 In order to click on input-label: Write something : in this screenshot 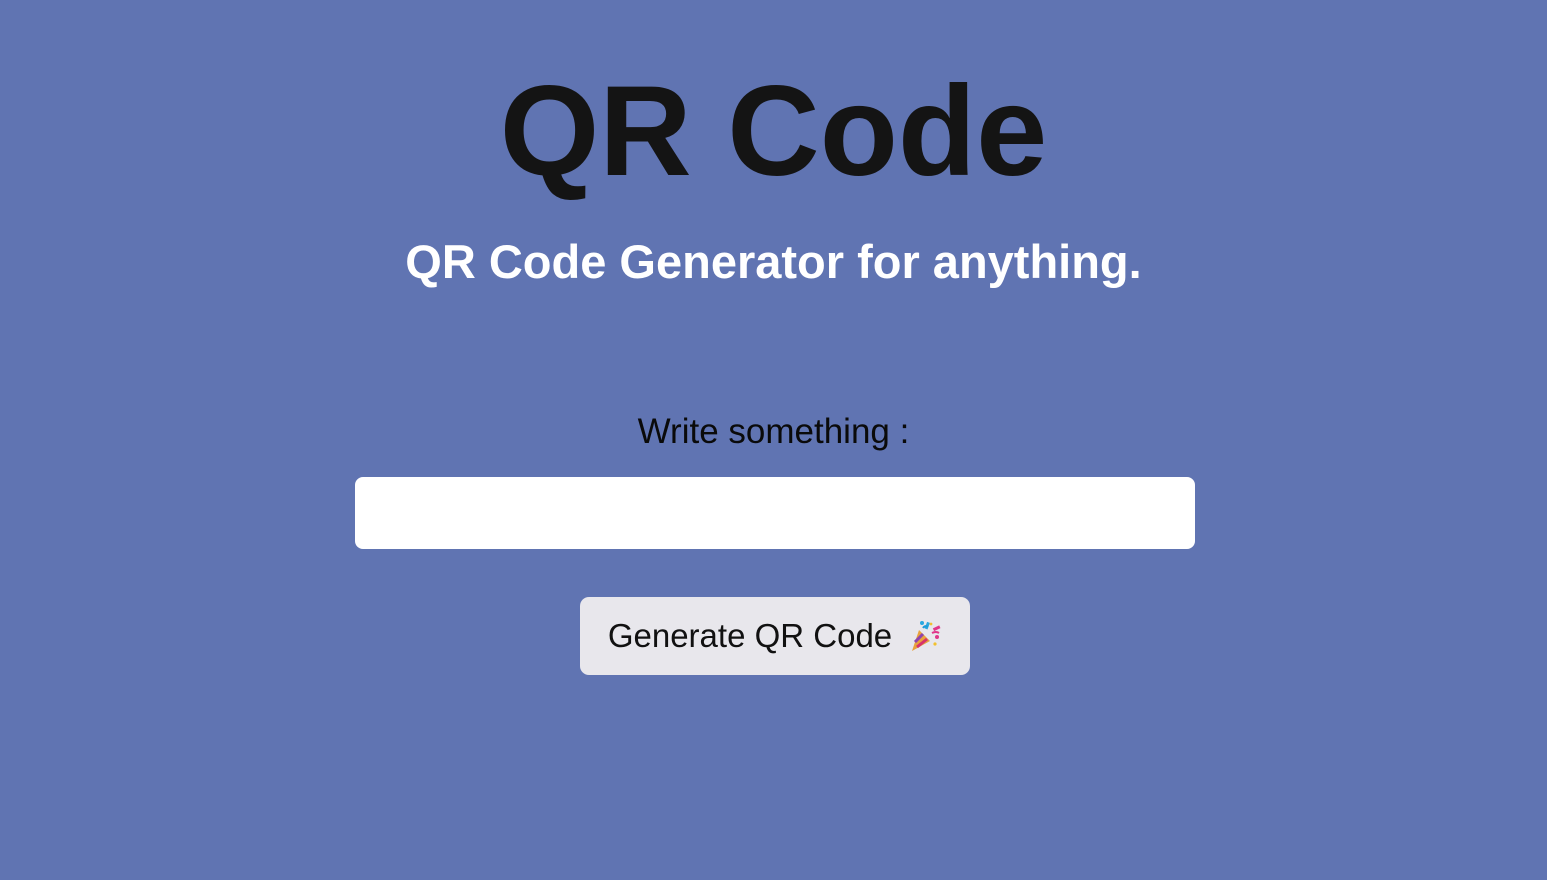, I will do `click(773, 431)`.